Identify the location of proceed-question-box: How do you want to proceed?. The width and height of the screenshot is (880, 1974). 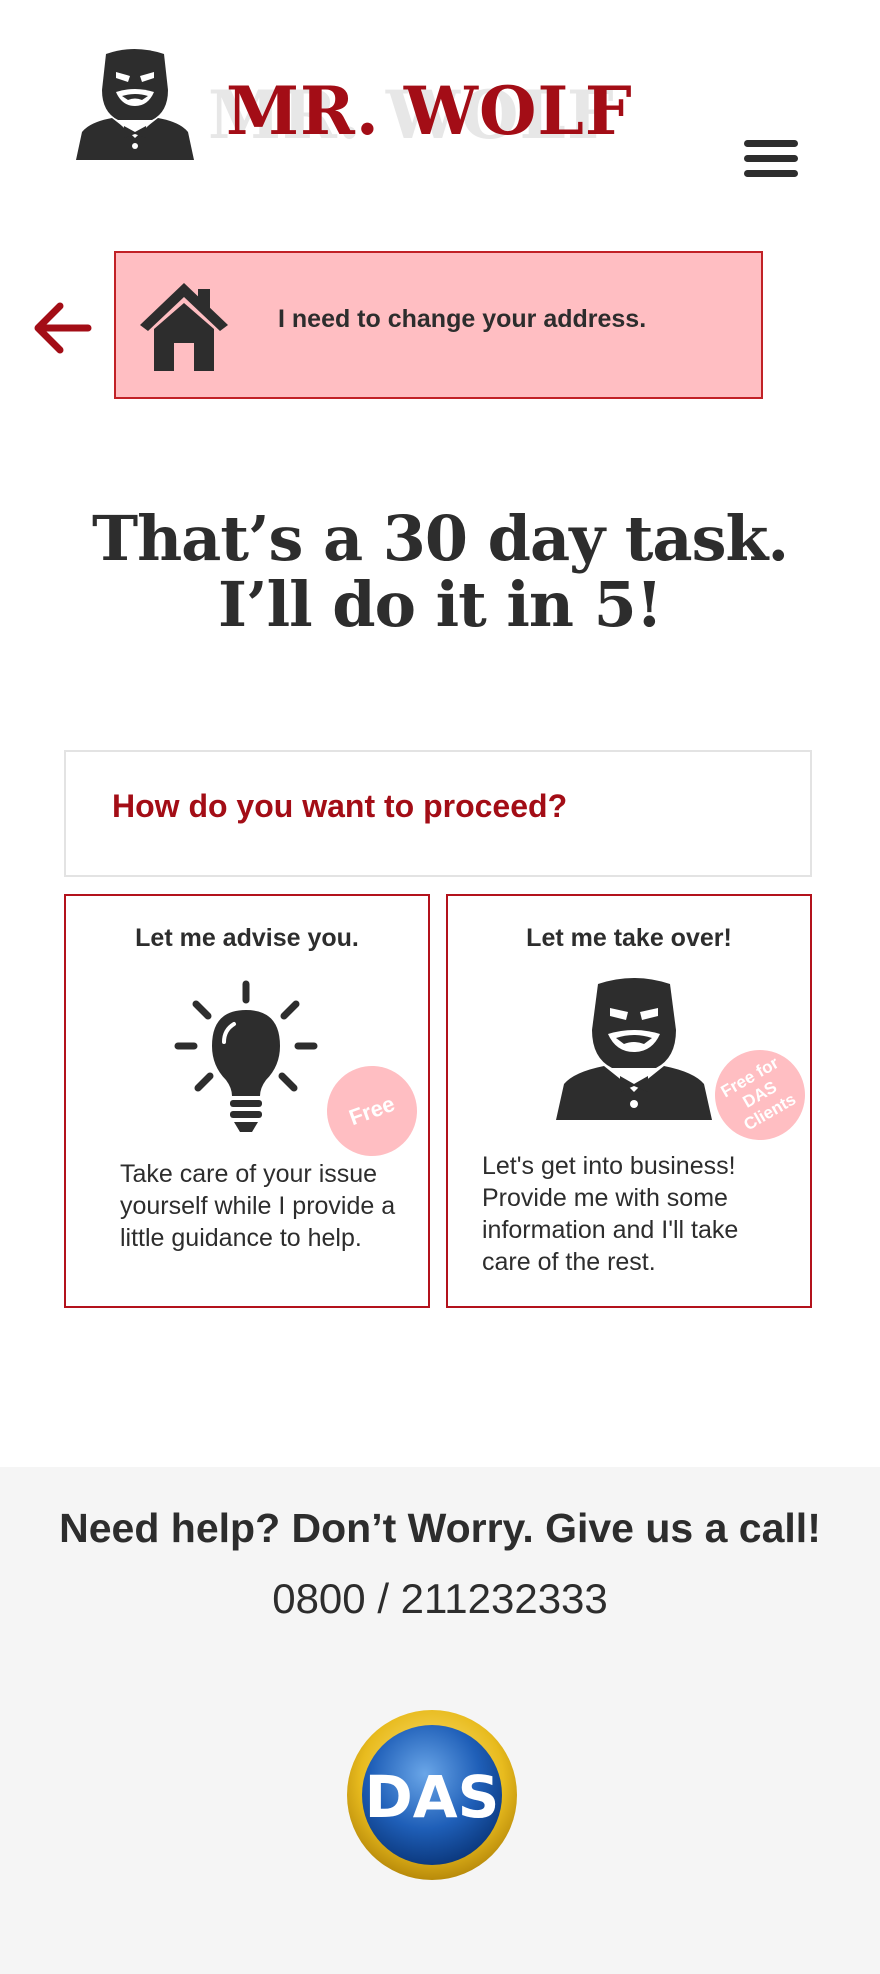
(438, 813).